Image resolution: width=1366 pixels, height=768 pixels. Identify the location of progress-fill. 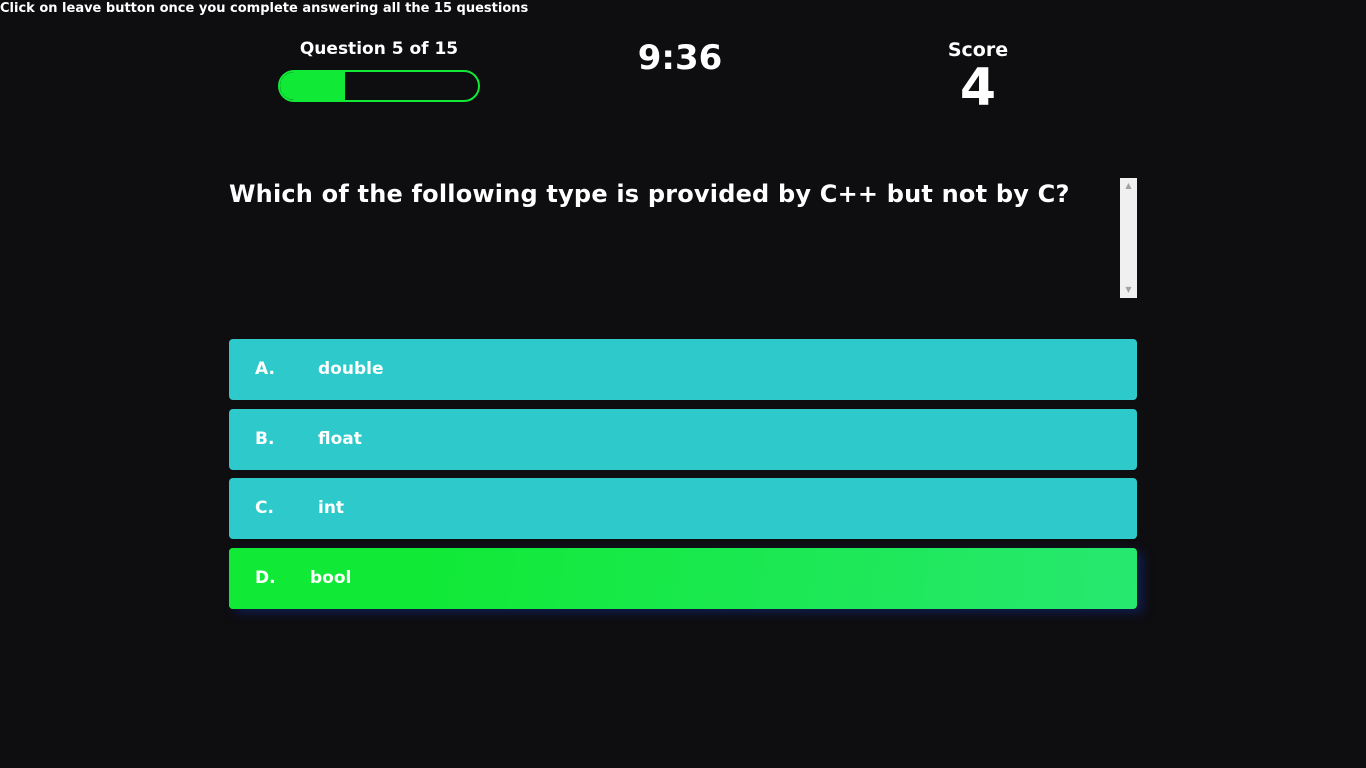
(313, 86).